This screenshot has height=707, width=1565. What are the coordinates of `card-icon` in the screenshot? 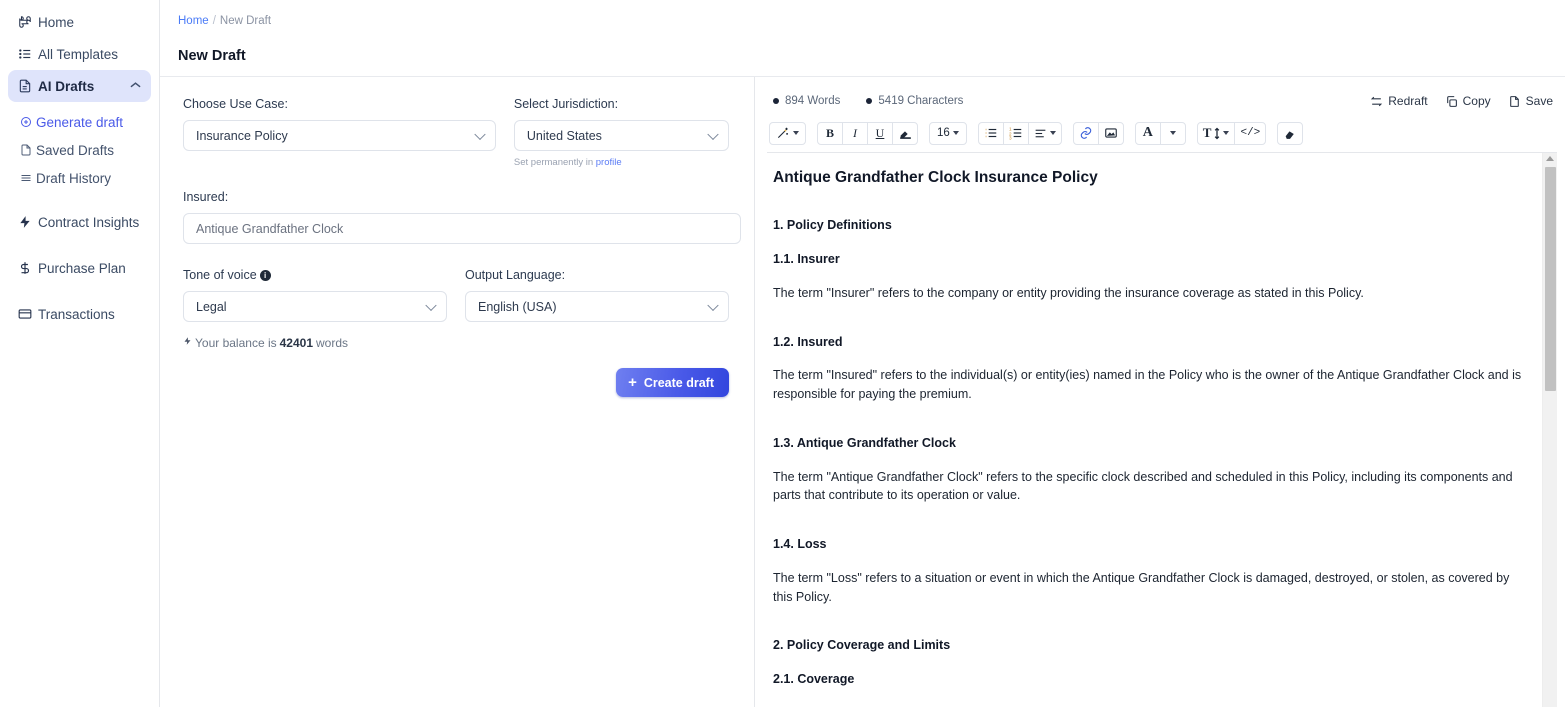 It's located at (28, 314).